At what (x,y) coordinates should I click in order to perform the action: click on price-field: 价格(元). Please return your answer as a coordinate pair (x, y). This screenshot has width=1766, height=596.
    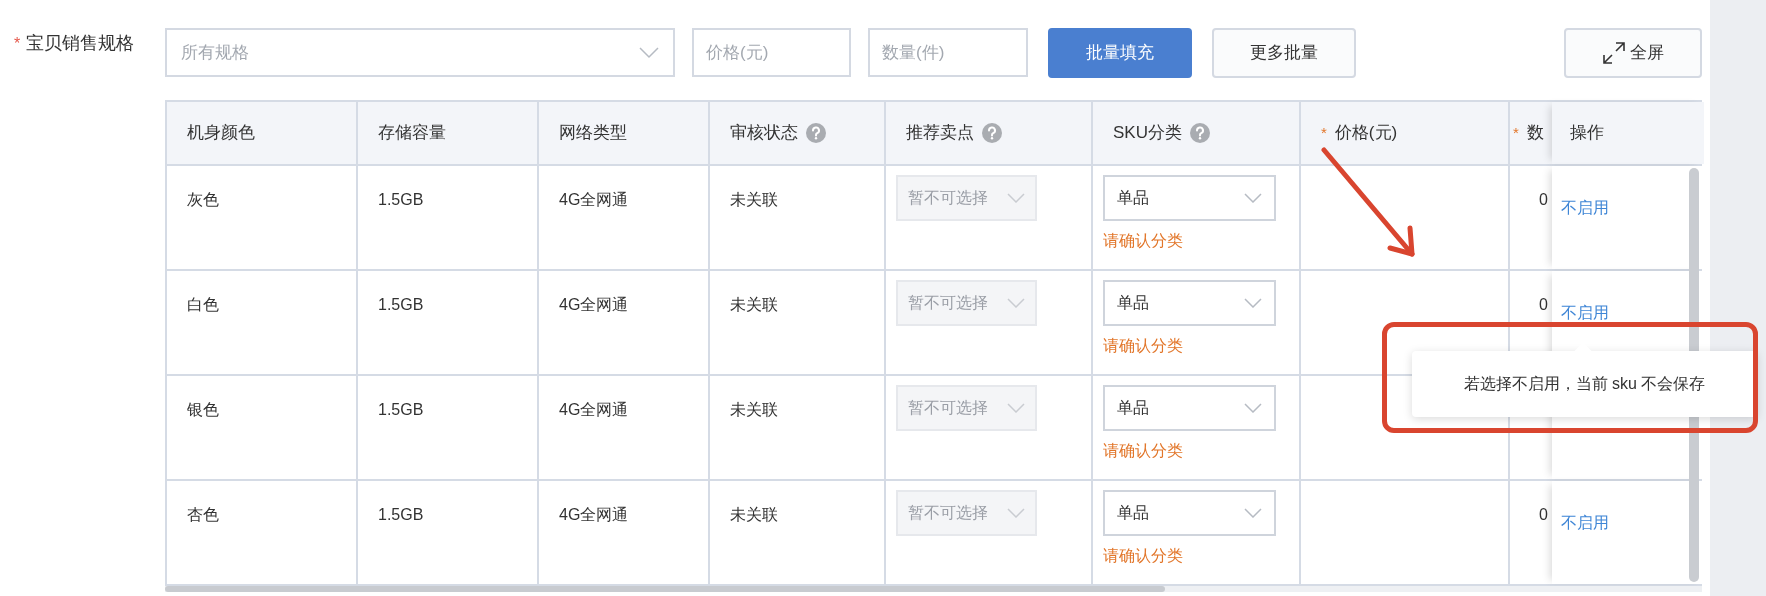
    Looking at the image, I should click on (771, 52).